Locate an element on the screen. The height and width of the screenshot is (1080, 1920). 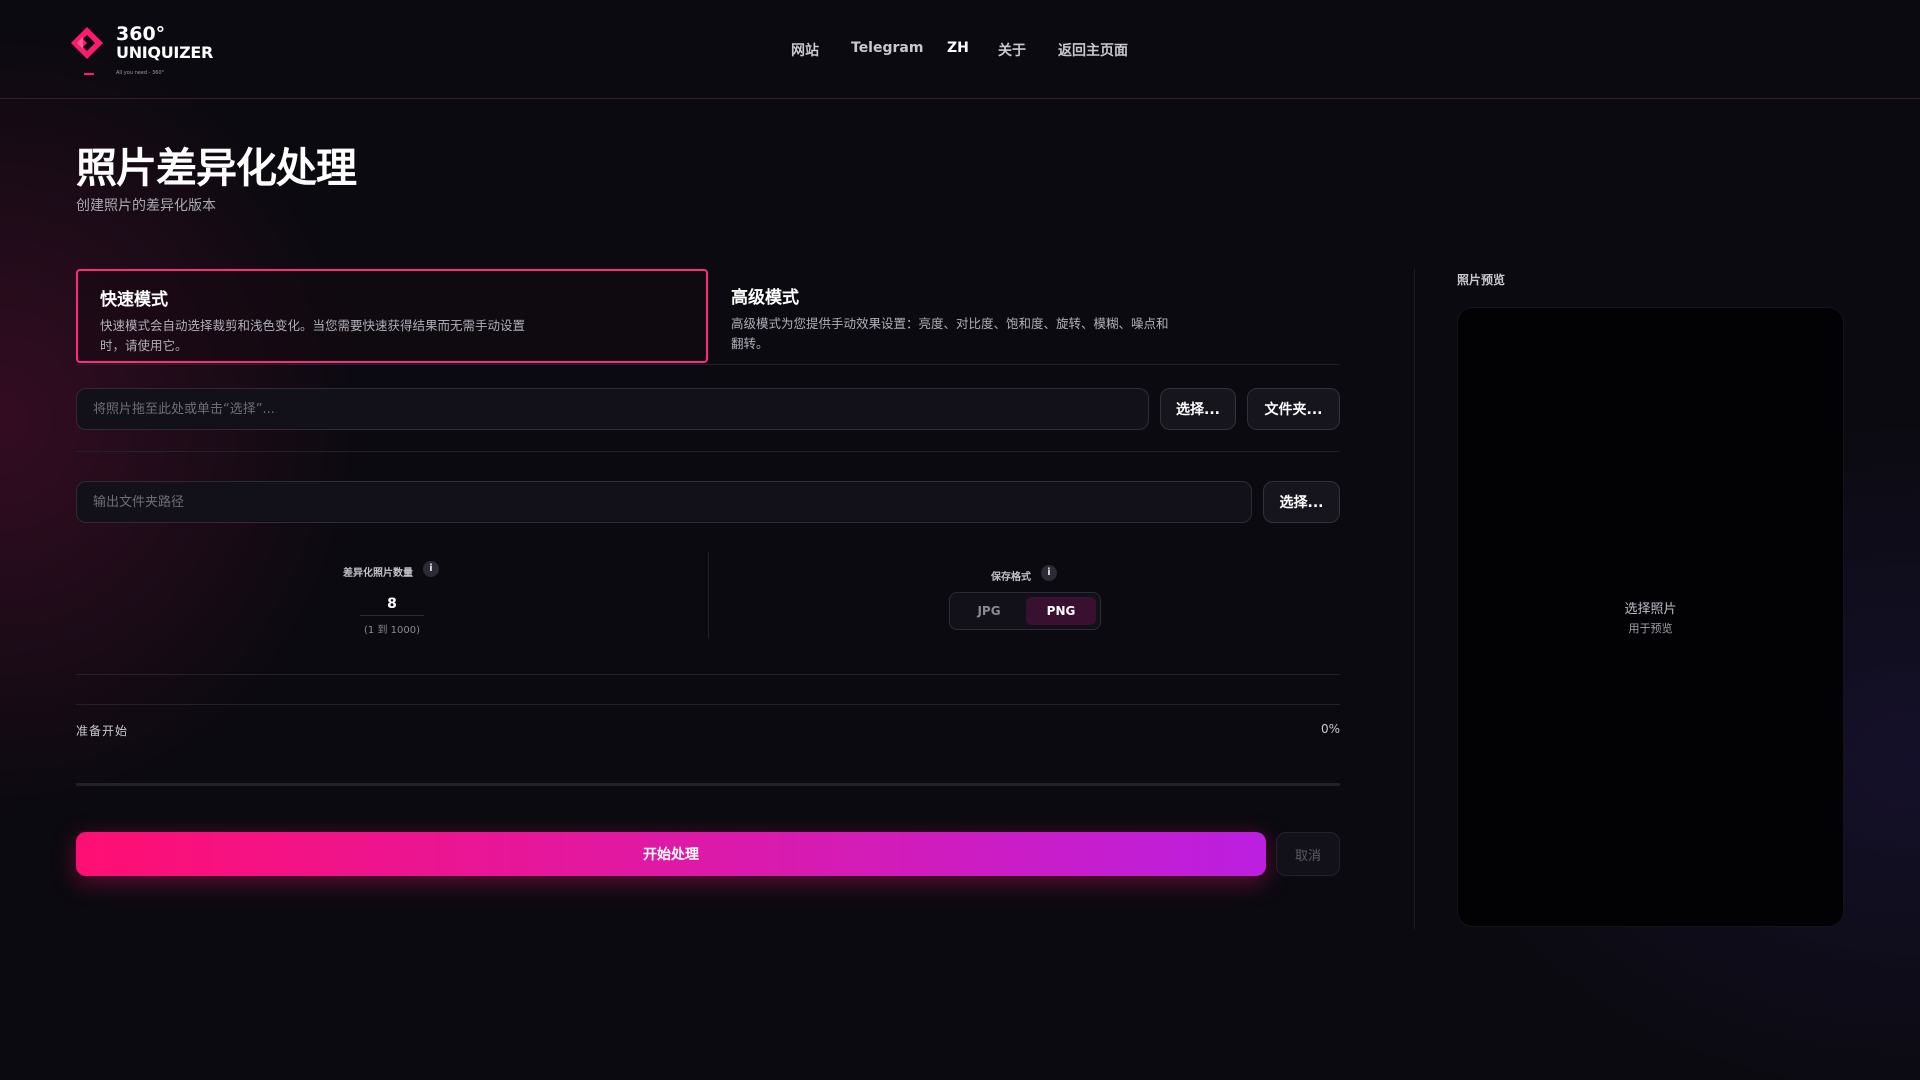
format-option-jpg: JPG is located at coordinates (989, 611).